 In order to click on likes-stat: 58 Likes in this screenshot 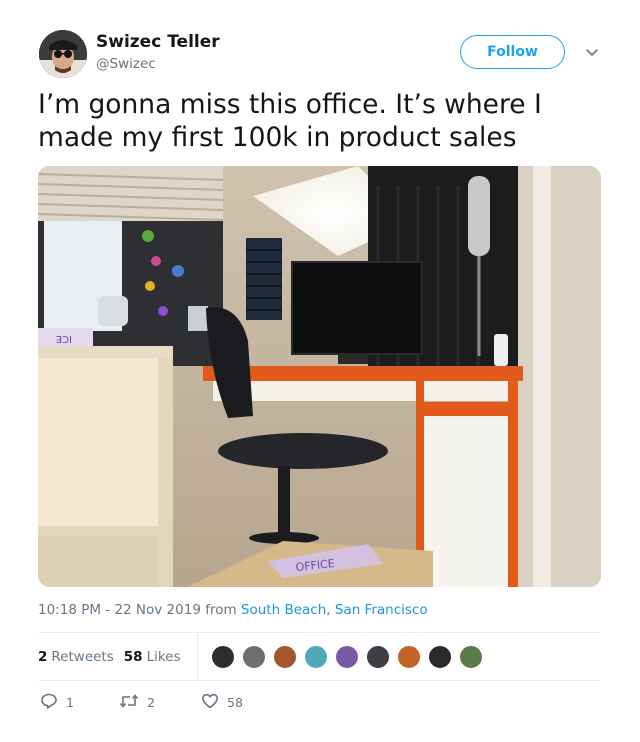, I will do `click(152, 657)`.